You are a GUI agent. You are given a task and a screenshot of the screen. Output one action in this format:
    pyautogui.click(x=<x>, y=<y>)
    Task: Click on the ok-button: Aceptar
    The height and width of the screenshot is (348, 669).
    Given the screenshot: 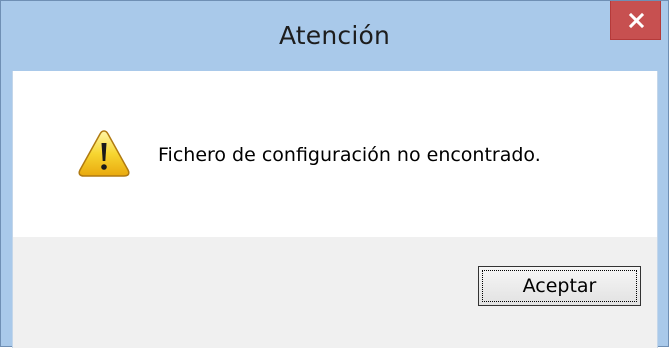 What is the action you would take?
    pyautogui.click(x=559, y=286)
    